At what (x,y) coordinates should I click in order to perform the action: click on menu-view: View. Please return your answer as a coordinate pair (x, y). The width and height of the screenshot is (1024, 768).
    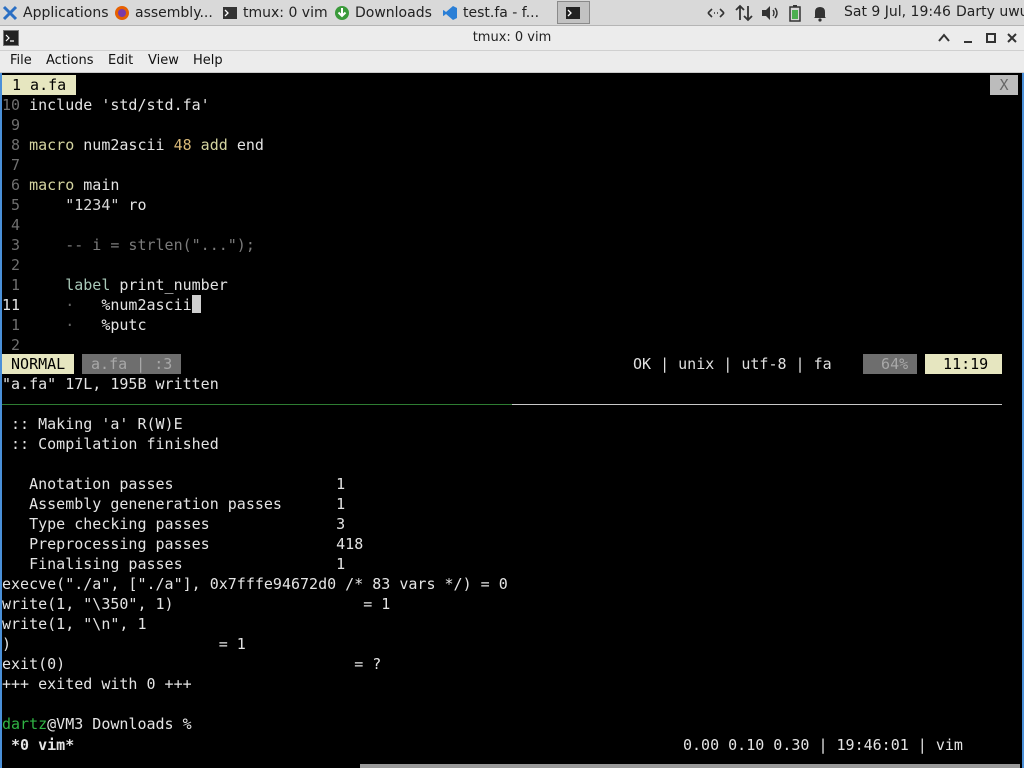
    Looking at the image, I should click on (163, 60).